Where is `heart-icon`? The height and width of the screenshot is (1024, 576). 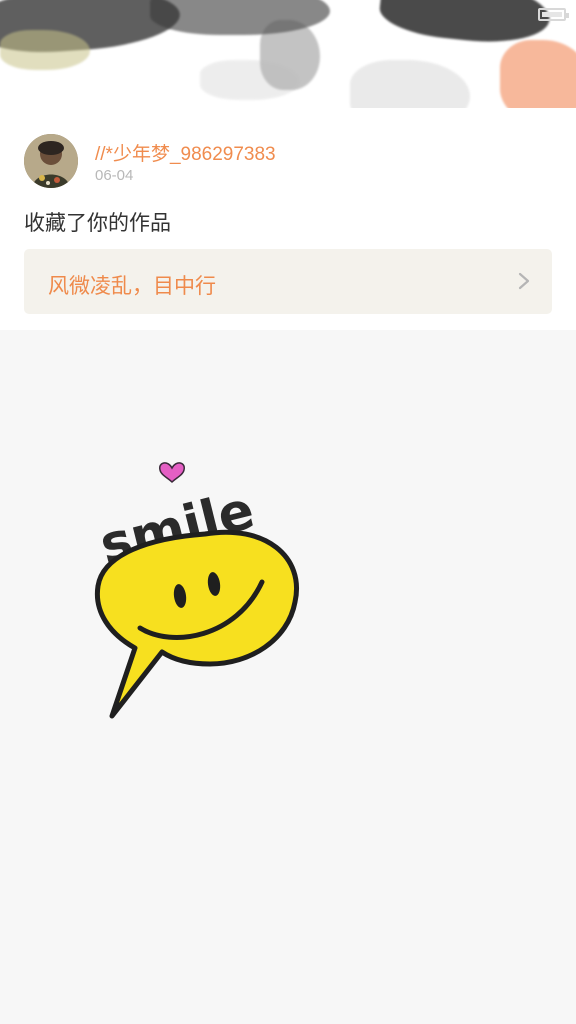
heart-icon is located at coordinates (172, 473).